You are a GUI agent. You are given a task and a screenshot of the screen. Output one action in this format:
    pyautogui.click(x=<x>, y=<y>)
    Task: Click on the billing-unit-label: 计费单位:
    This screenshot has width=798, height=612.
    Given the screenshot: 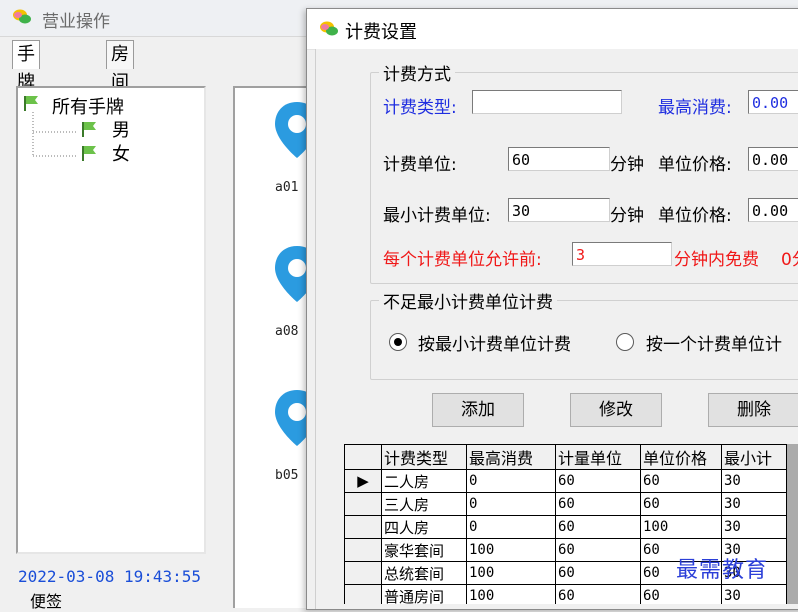 What is the action you would take?
    pyautogui.click(x=420, y=165)
    